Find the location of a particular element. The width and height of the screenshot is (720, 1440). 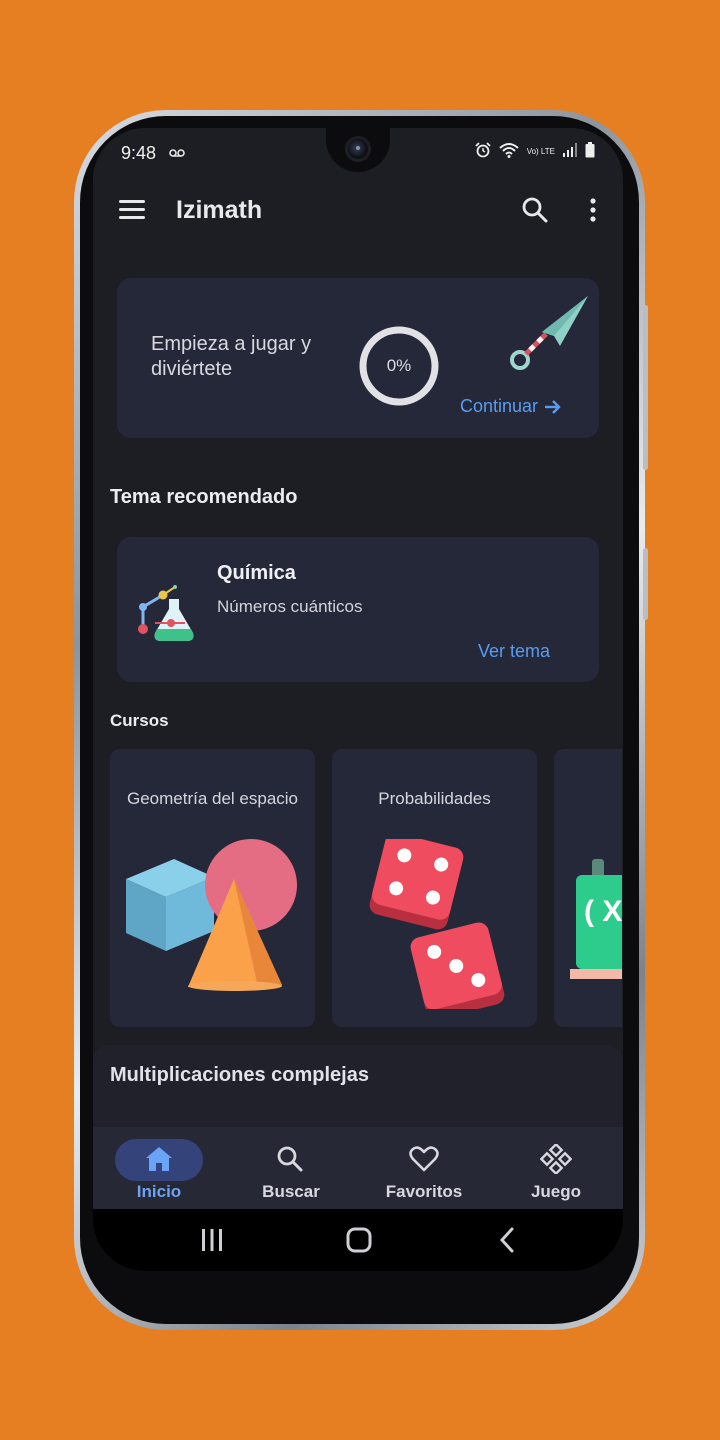

course-card-geometry: Geometría del espacio is located at coordinates (212, 888).